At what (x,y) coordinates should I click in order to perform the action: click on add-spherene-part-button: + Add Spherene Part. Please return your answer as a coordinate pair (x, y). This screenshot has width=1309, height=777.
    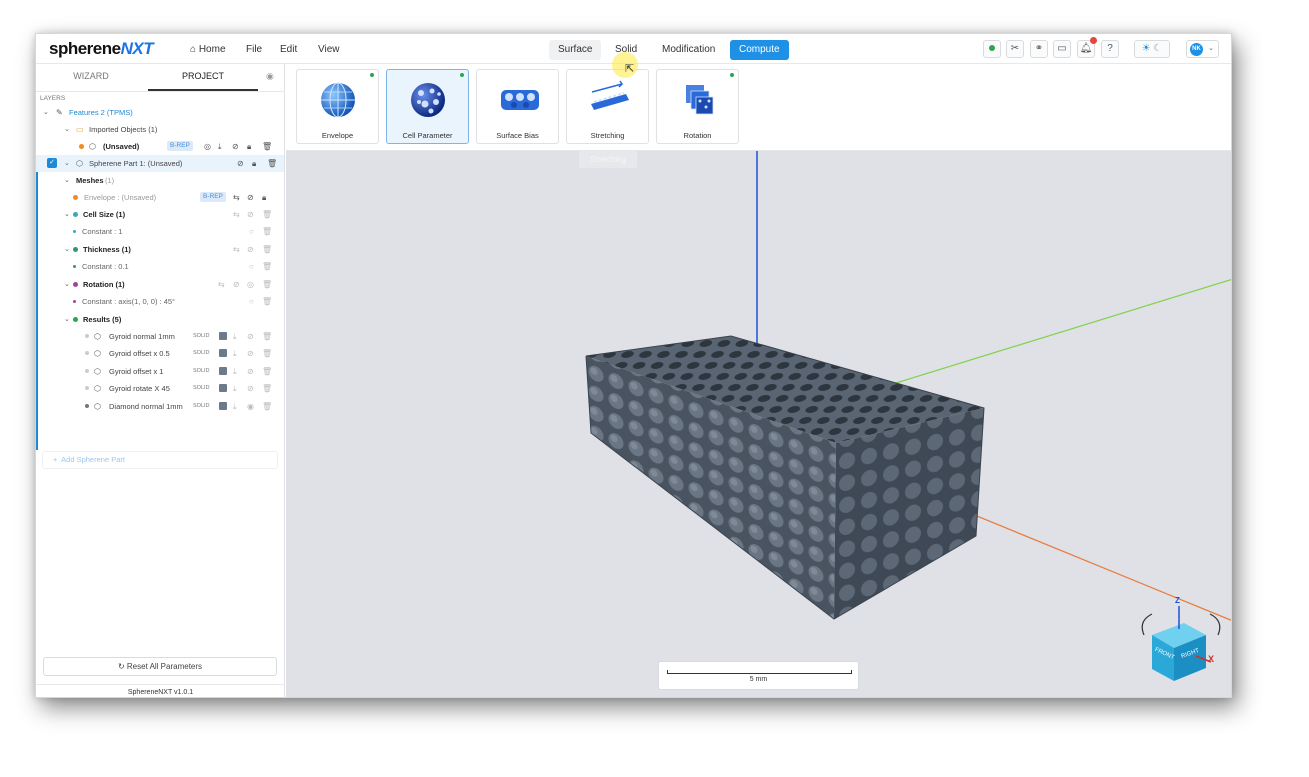
    Looking at the image, I should click on (160, 460).